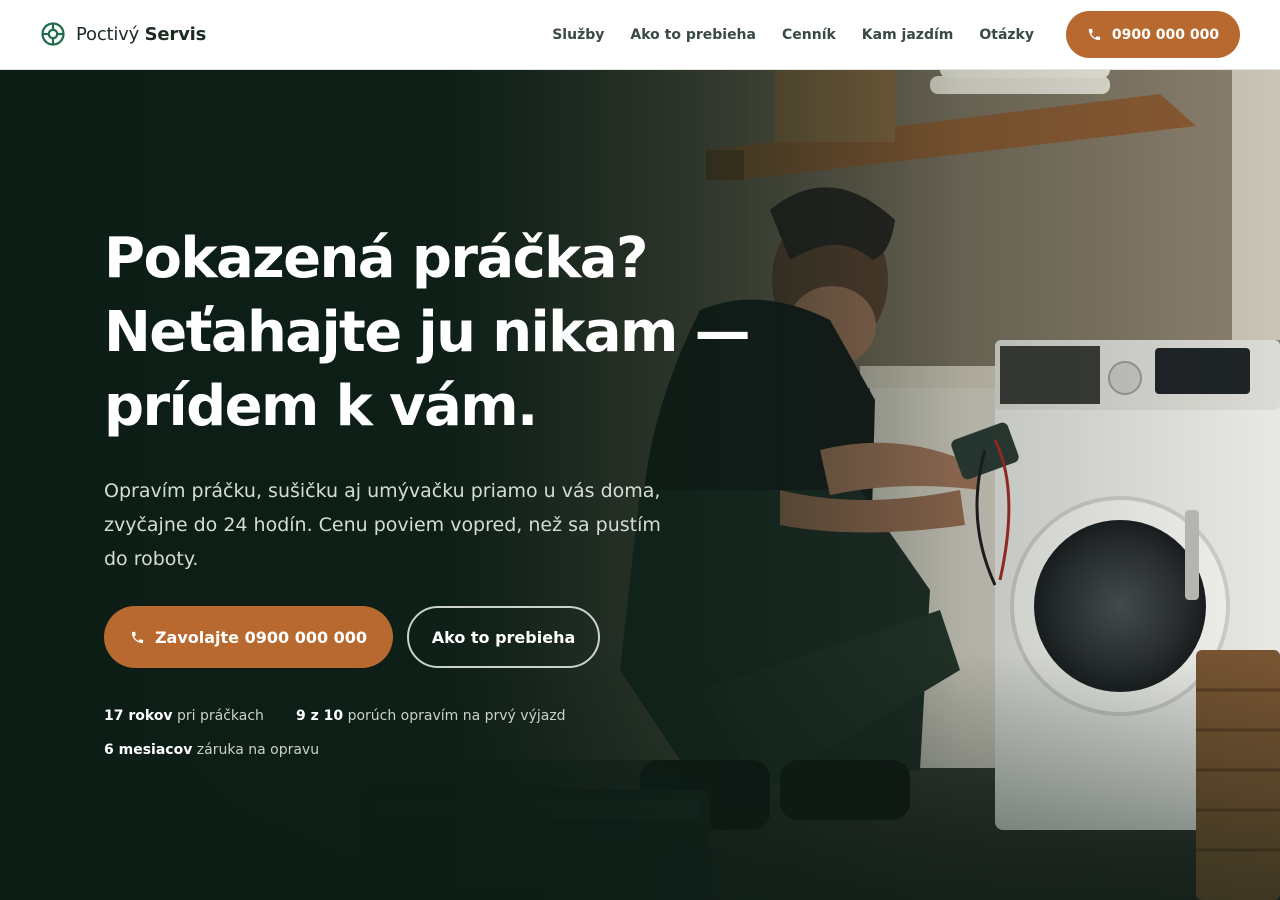 Image resolution: width=1280 pixels, height=900 pixels. What do you see at coordinates (148, 750) in the screenshot?
I see `stat-value: 6 mesiacov` at bounding box center [148, 750].